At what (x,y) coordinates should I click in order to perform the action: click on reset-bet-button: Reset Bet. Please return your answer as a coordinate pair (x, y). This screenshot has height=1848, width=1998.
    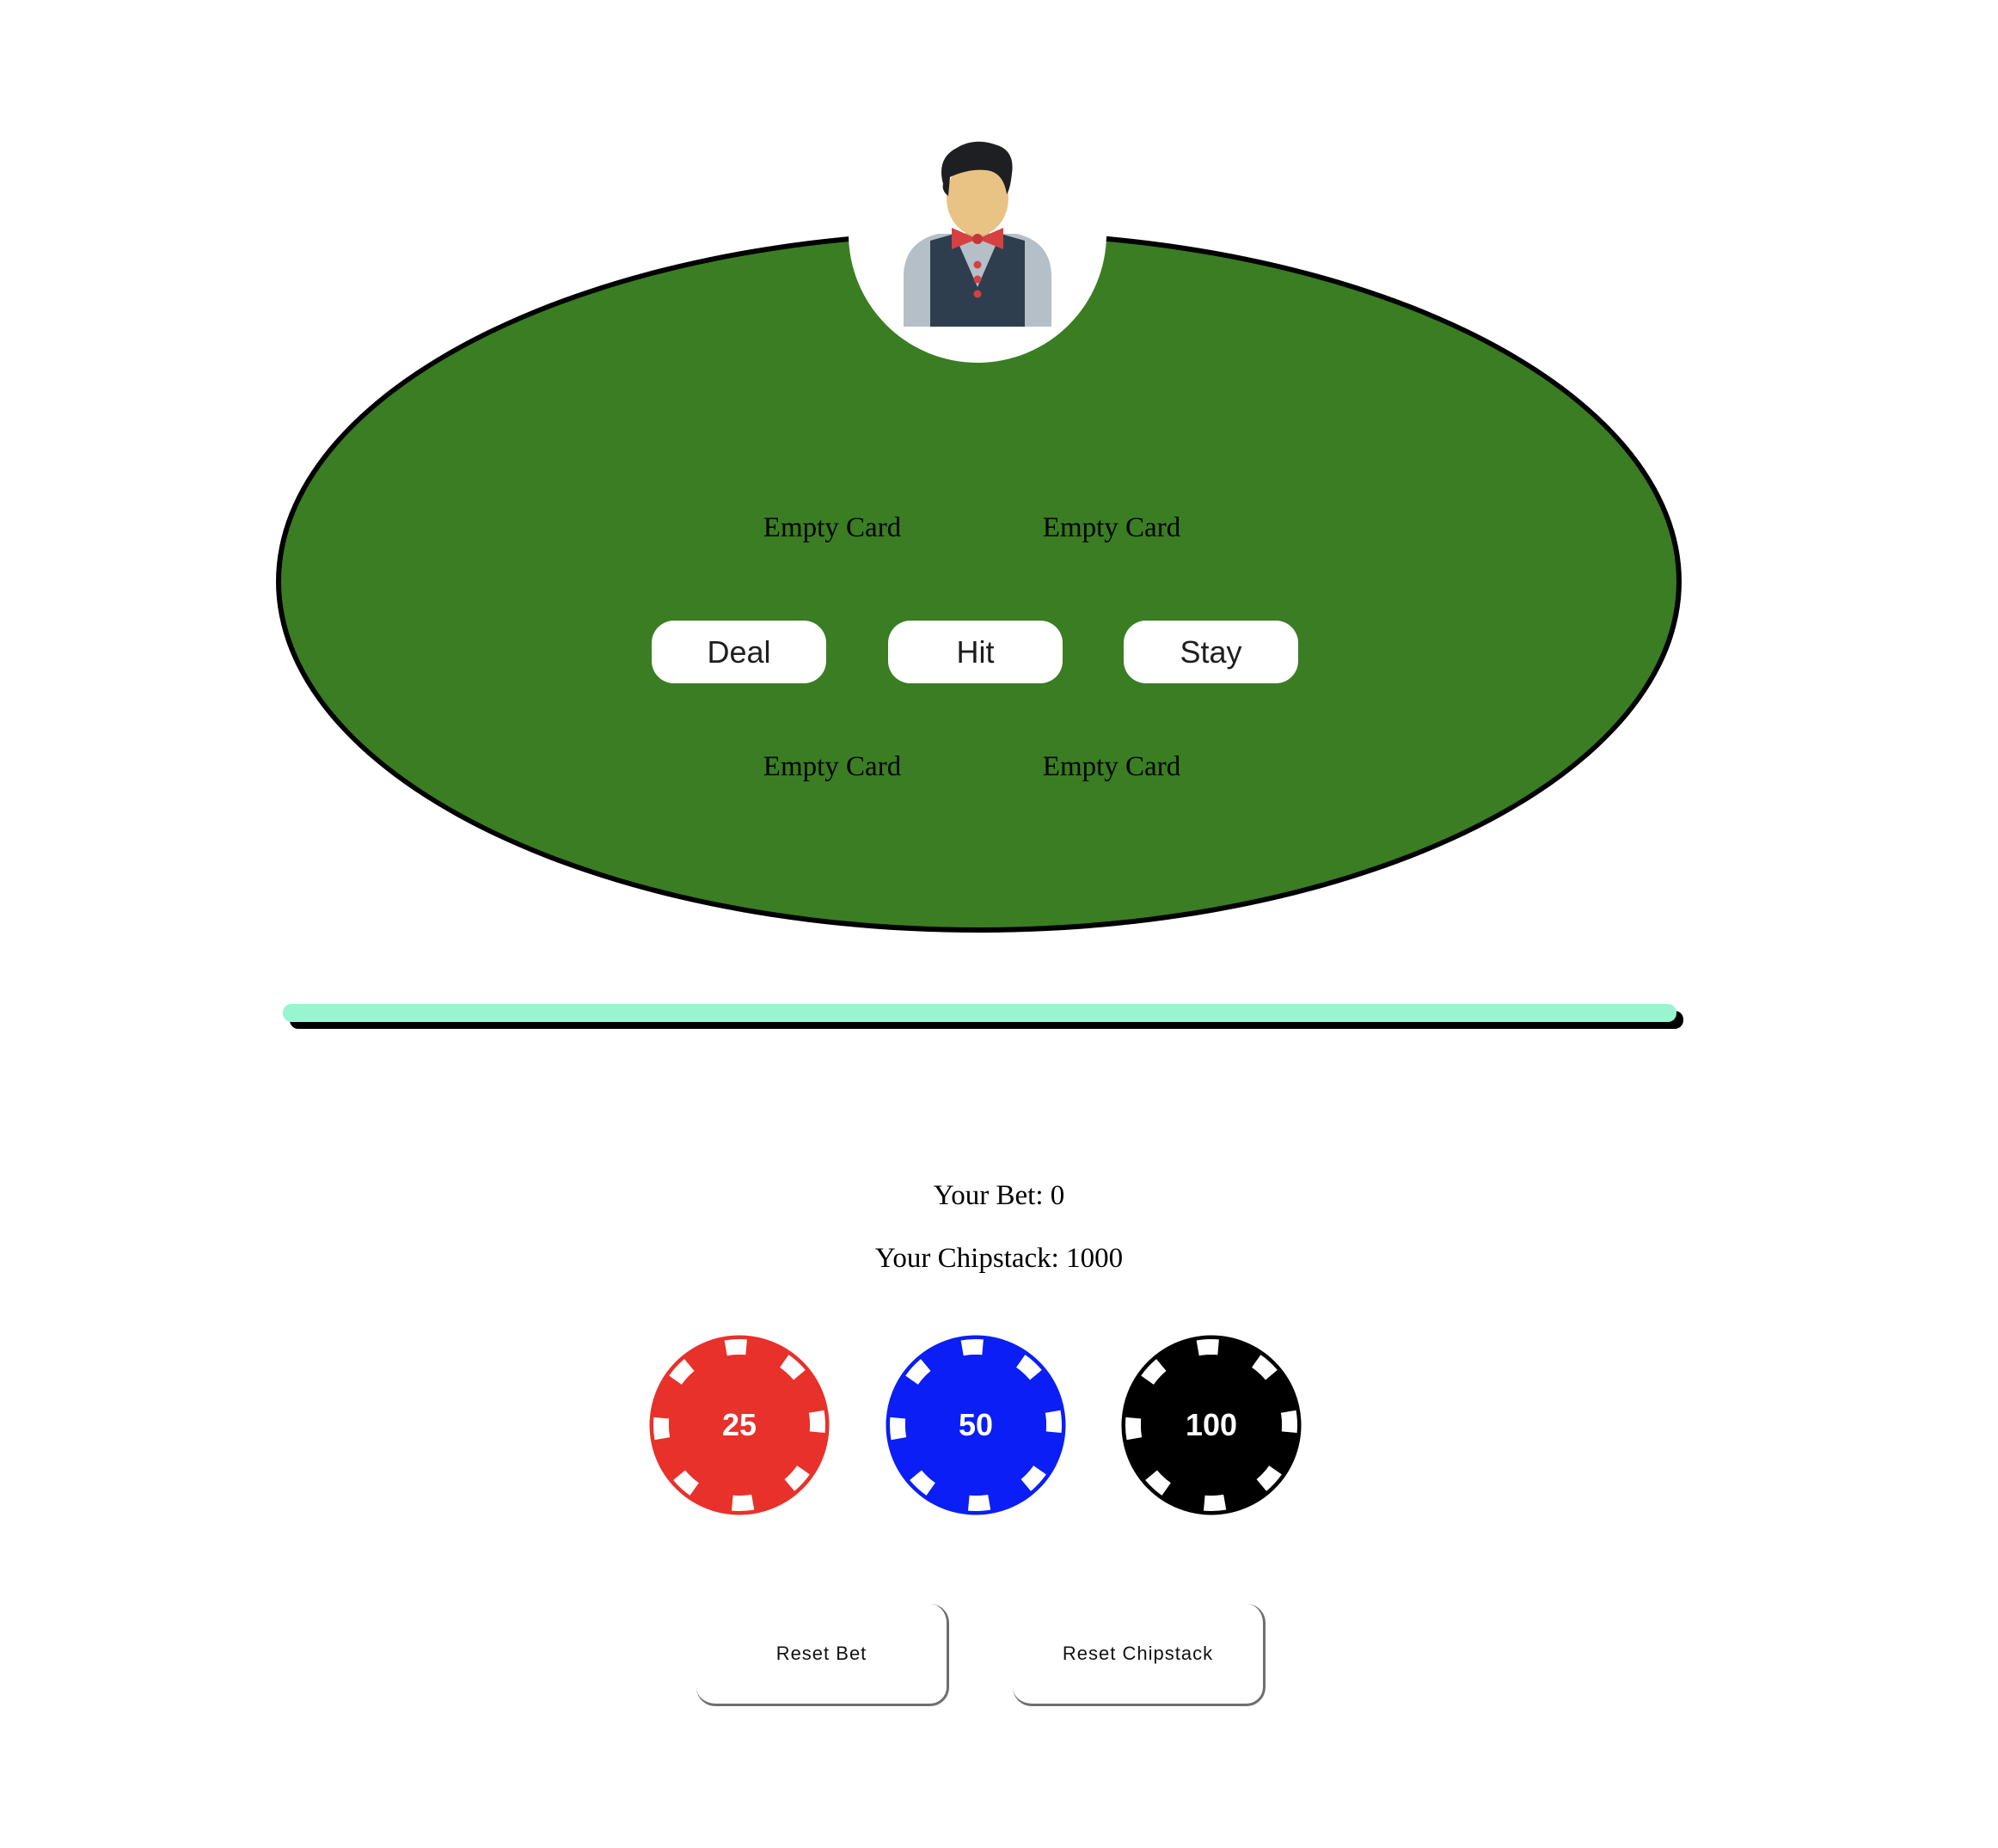
    Looking at the image, I should click on (822, 1655).